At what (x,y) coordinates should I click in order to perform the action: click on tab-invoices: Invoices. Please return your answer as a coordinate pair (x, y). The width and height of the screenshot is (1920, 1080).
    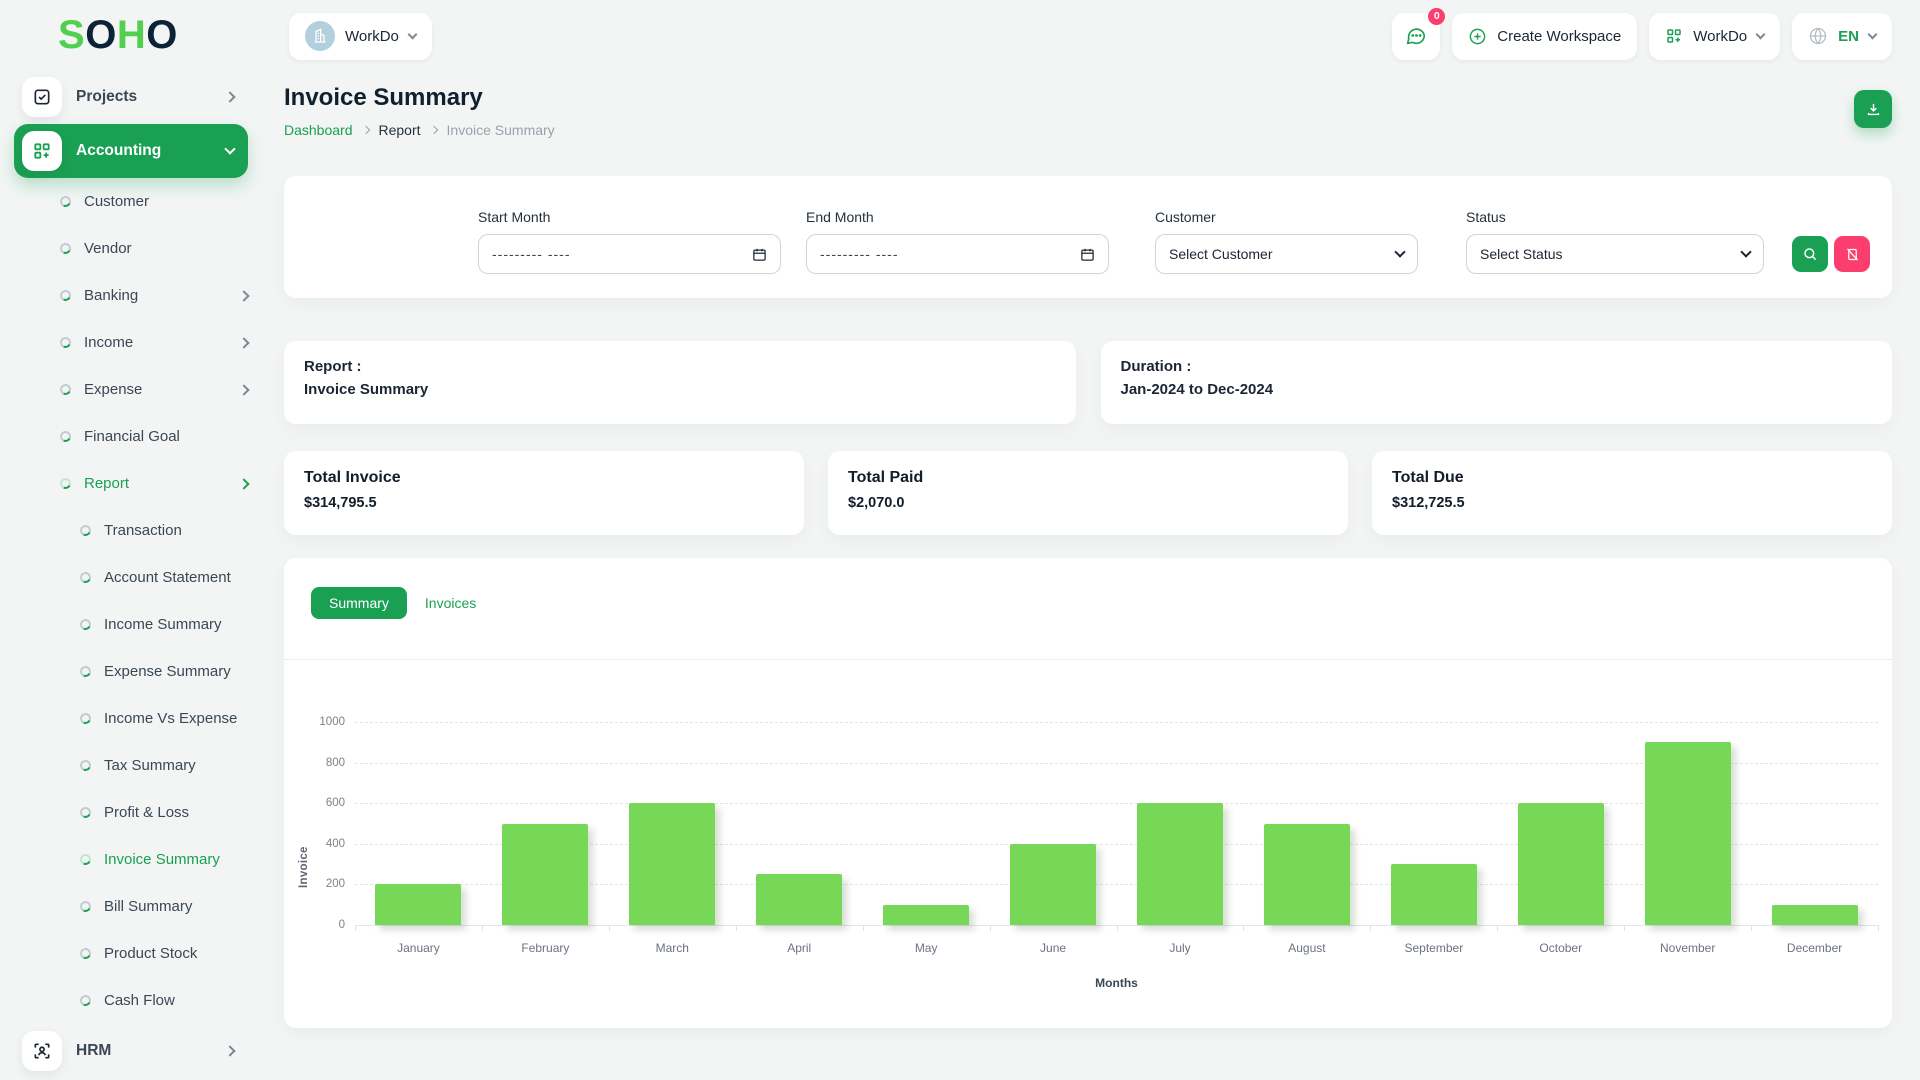
    Looking at the image, I should click on (450, 603).